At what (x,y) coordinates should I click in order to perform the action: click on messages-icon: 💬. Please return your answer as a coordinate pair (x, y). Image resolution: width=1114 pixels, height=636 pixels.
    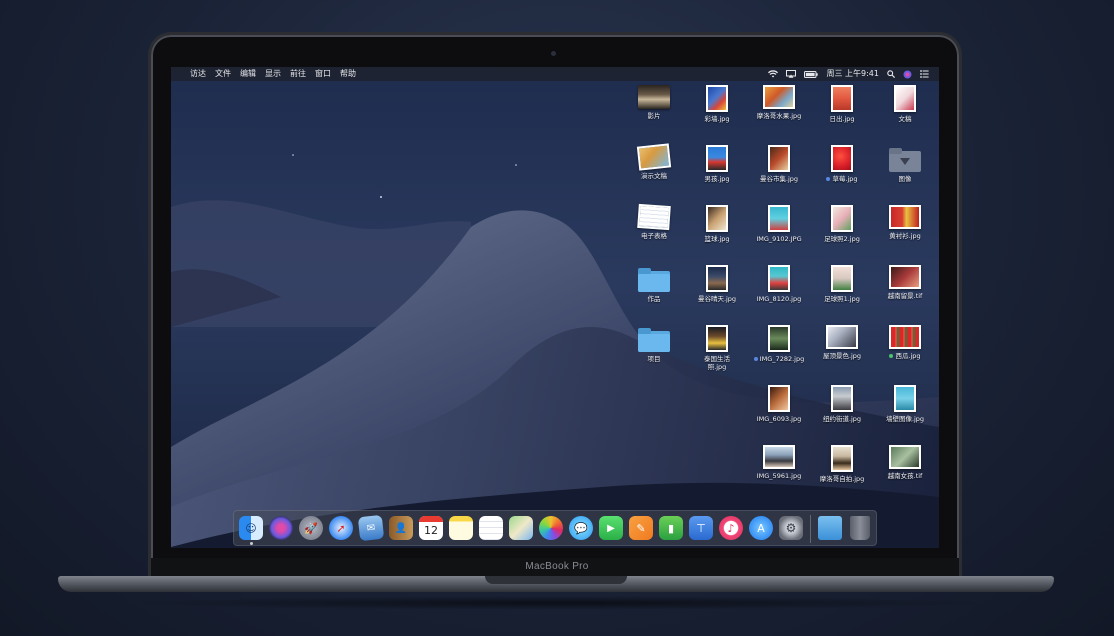
    Looking at the image, I should click on (581, 528).